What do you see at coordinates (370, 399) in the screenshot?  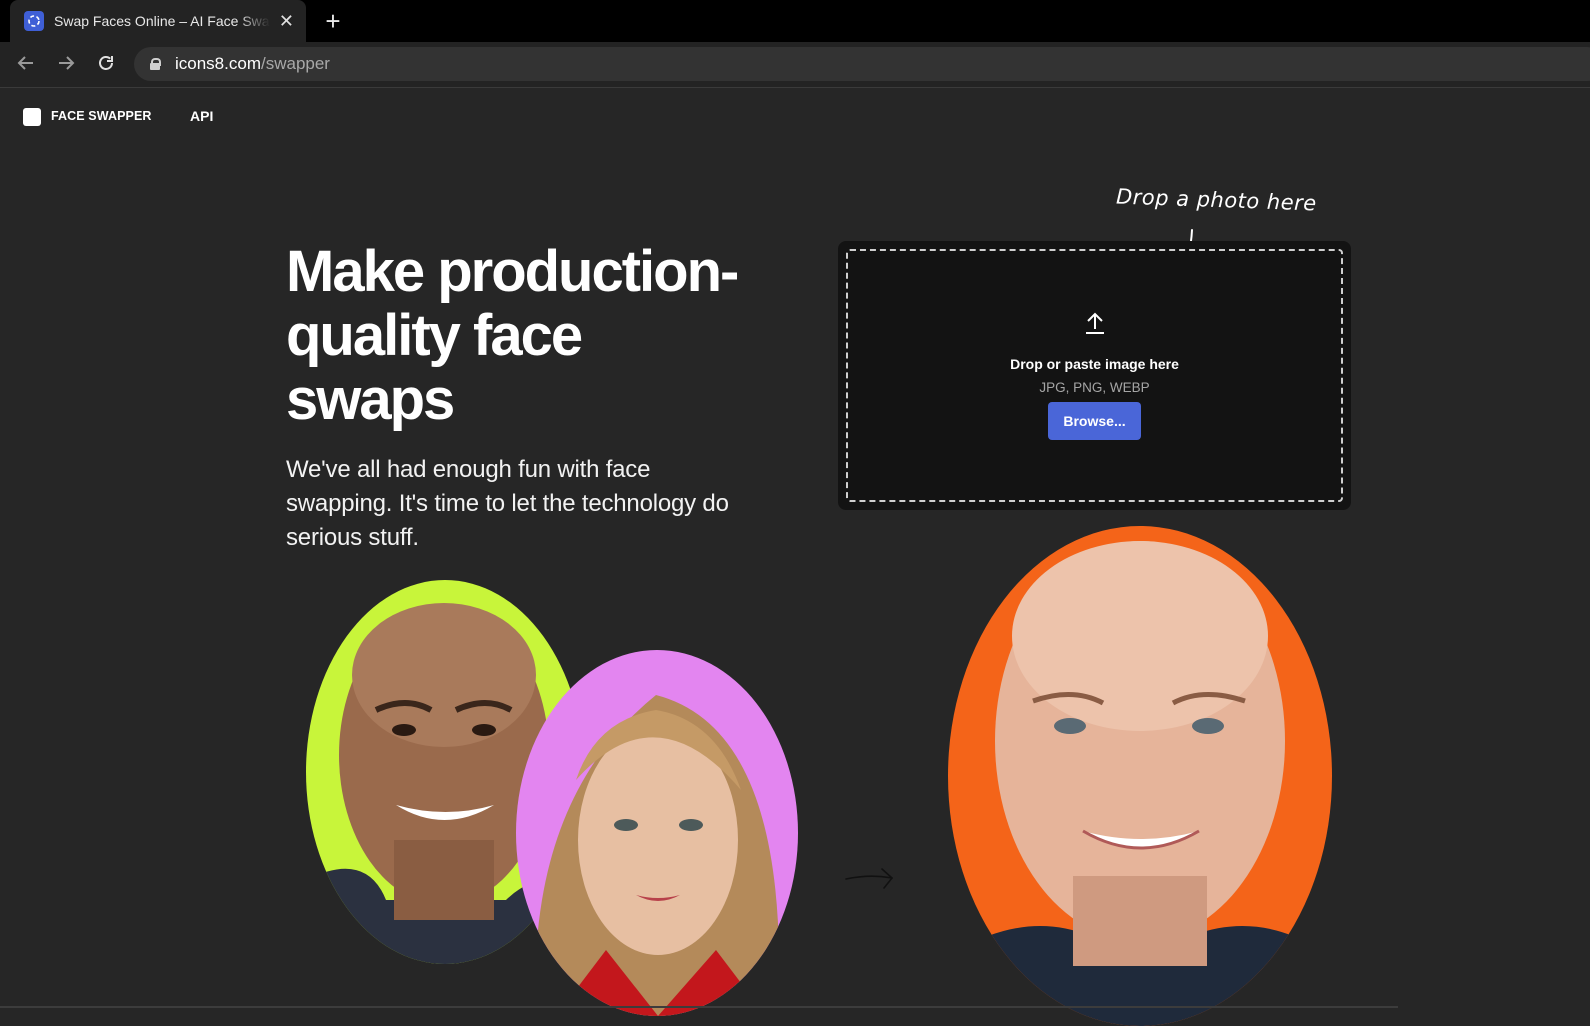 I see `headline-line: swaps` at bounding box center [370, 399].